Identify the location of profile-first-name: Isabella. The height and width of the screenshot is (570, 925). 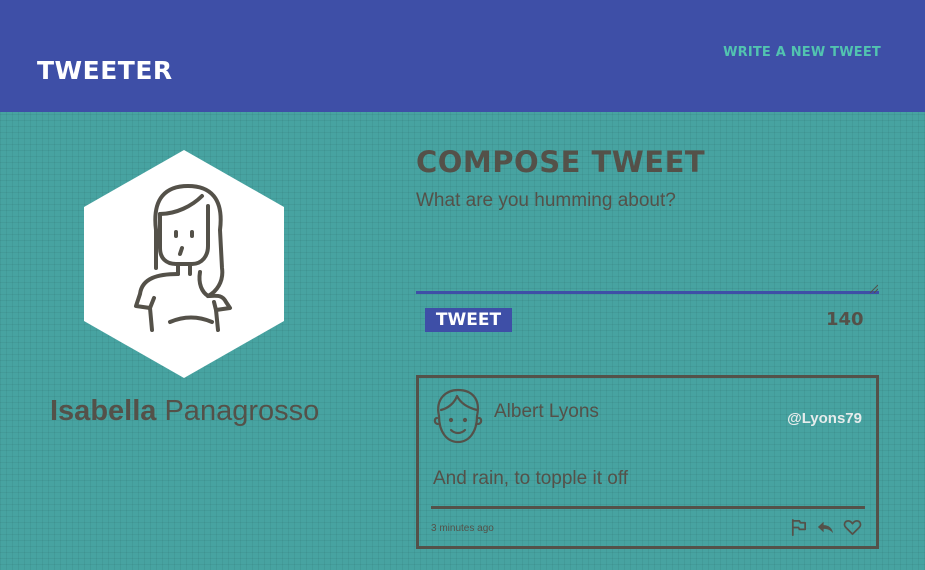
(103, 411).